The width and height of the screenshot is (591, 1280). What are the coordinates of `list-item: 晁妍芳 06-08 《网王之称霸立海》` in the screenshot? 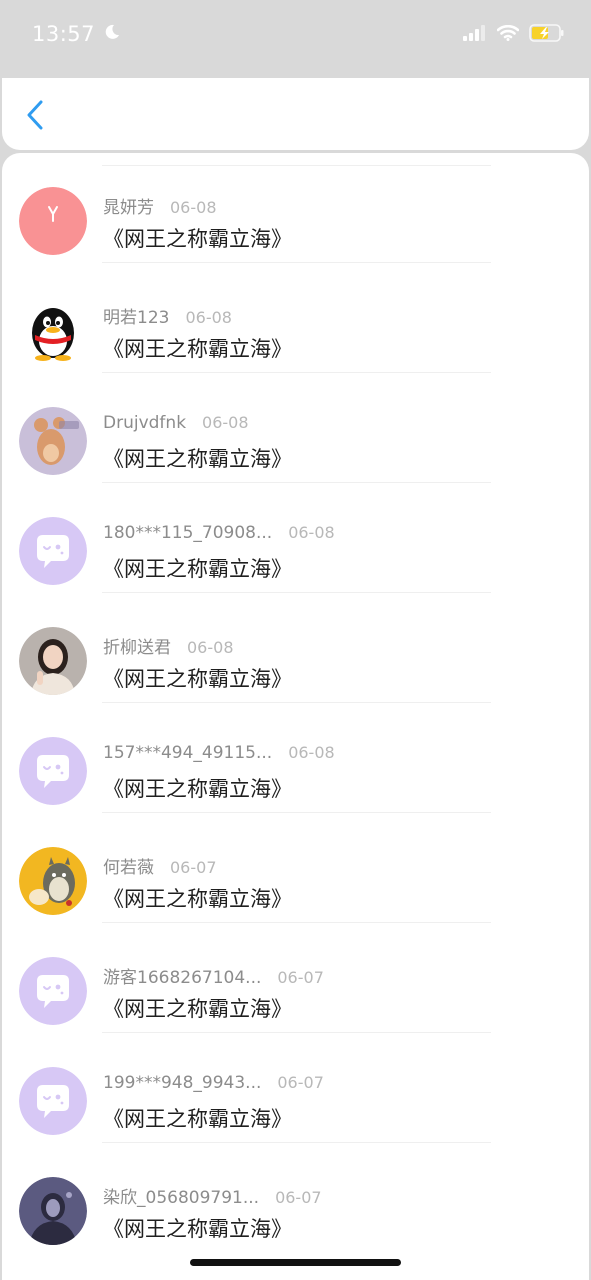 It's located at (295, 208).